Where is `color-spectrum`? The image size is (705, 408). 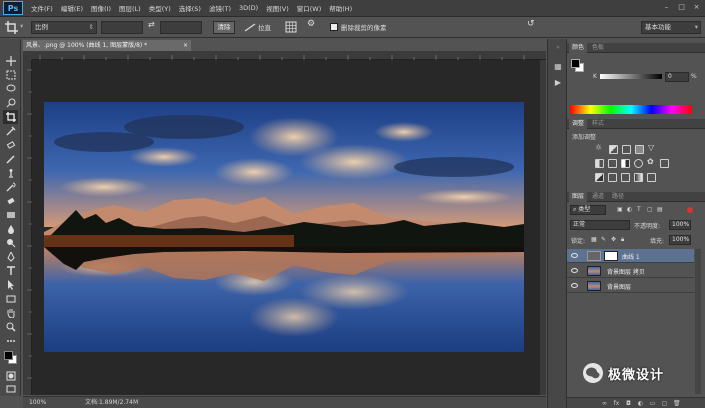
color-spectrum is located at coordinates (631, 109).